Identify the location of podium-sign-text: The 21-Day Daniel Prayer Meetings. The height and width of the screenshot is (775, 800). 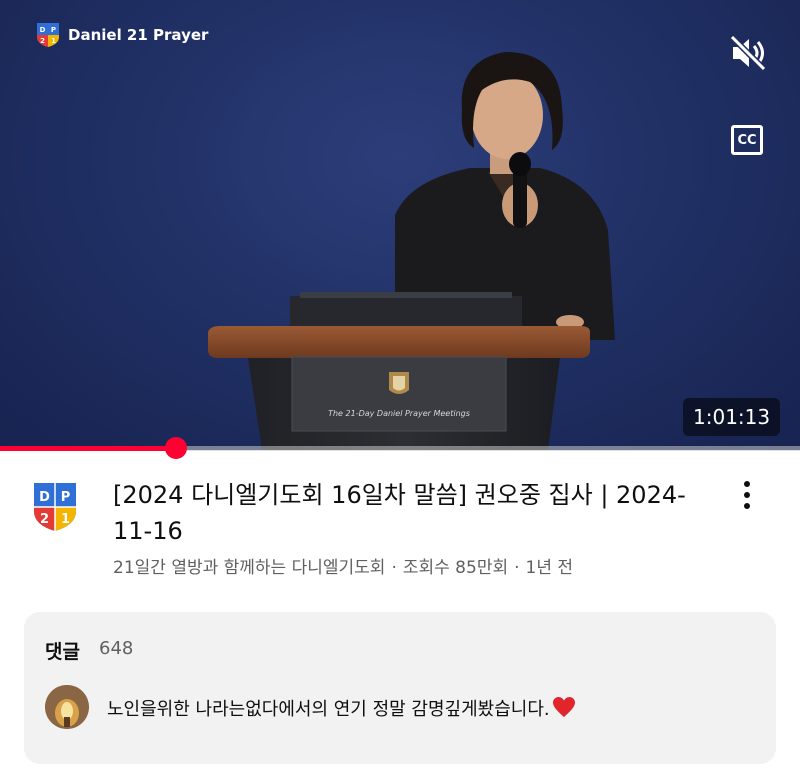
(399, 413).